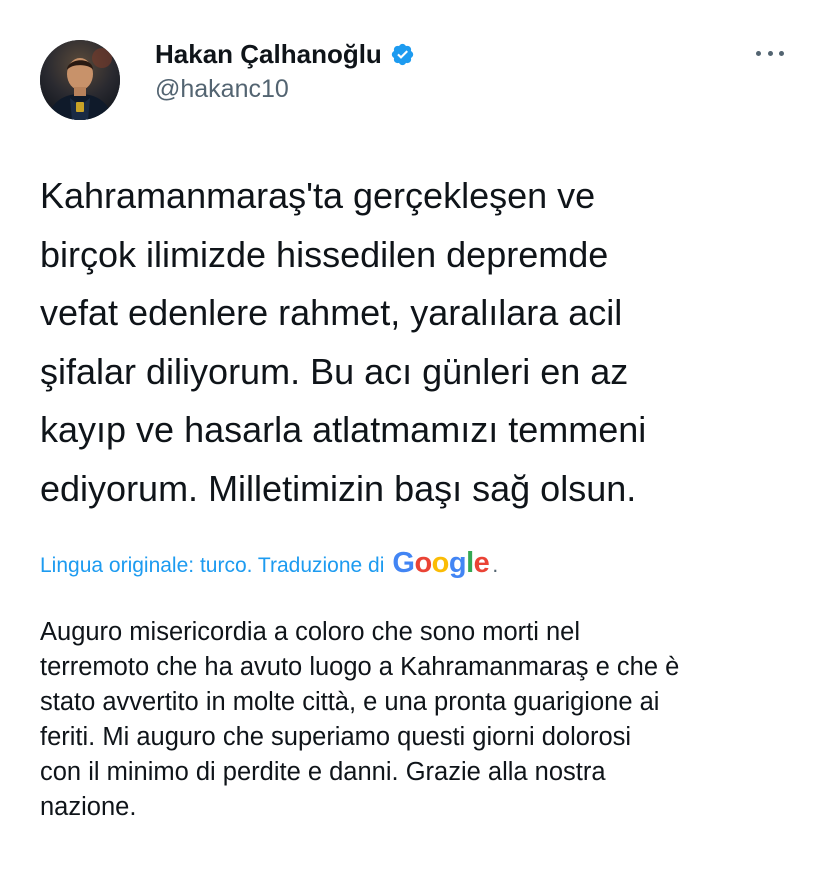  Describe the element at coordinates (495, 565) in the screenshot. I see `translation-period: .` at that location.